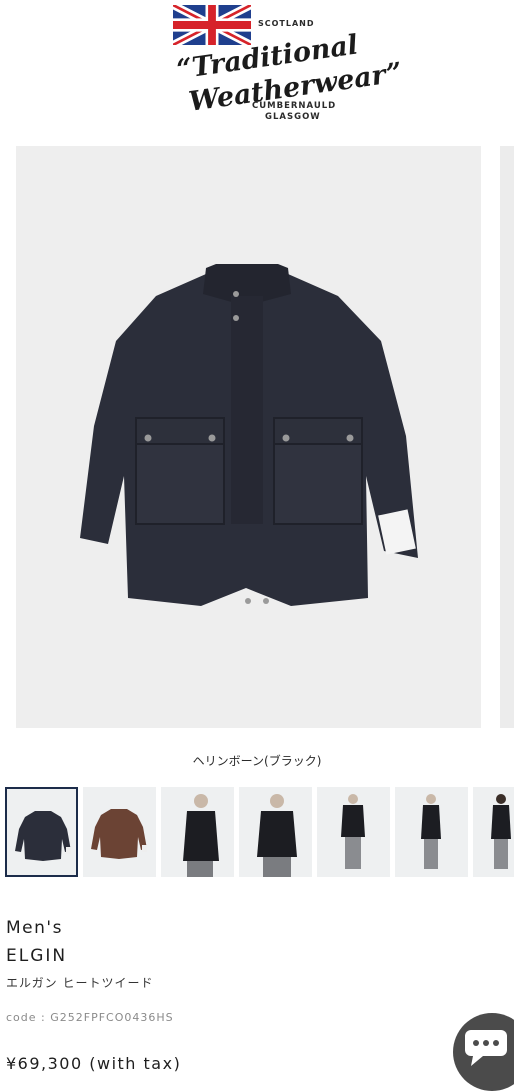 This screenshot has height=1091, width=514. I want to click on thumbnail-model-full-side, so click(431, 832).